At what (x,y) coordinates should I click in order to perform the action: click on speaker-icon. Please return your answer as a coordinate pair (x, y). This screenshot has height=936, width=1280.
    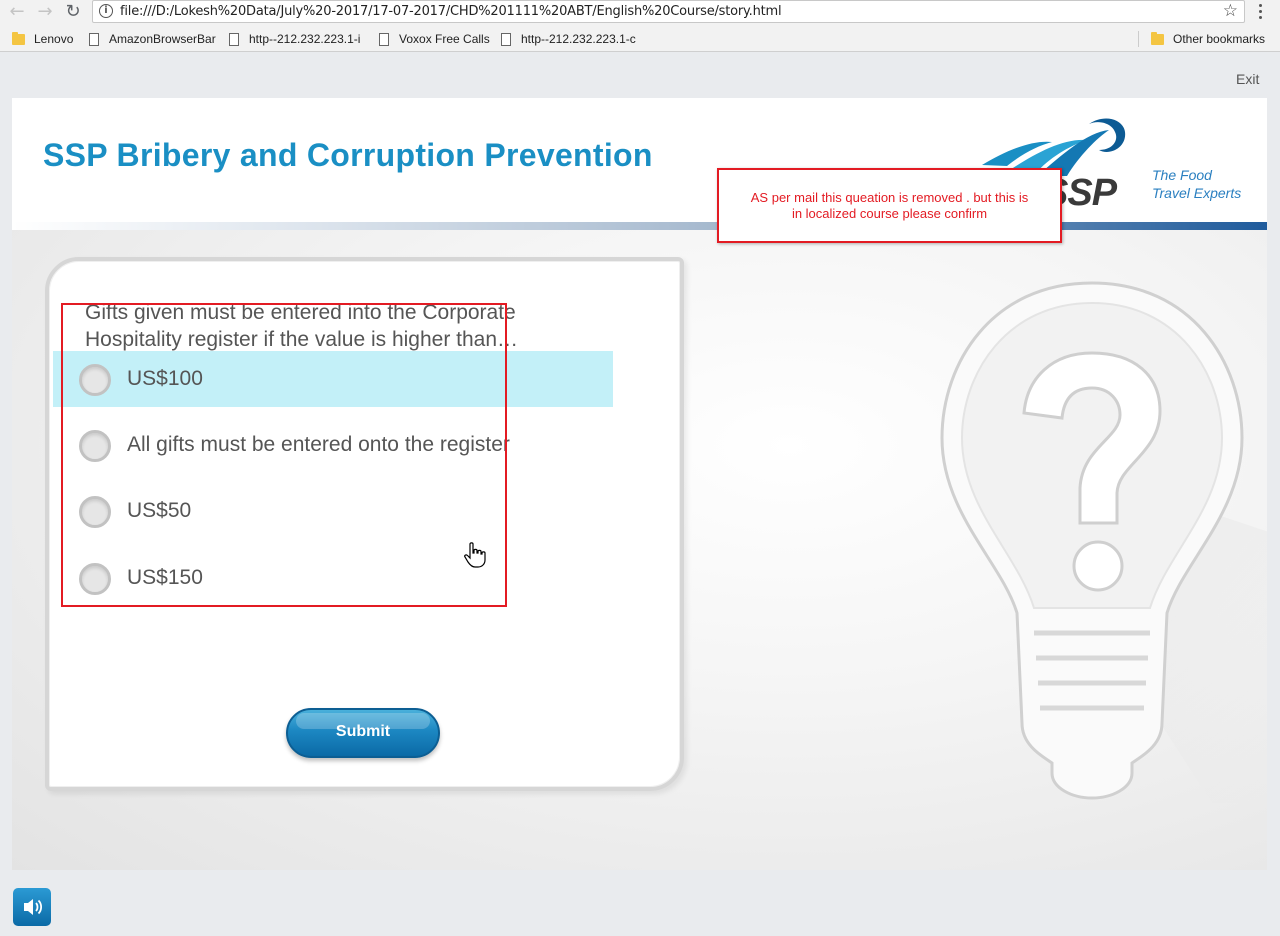
    Looking at the image, I should click on (33, 907).